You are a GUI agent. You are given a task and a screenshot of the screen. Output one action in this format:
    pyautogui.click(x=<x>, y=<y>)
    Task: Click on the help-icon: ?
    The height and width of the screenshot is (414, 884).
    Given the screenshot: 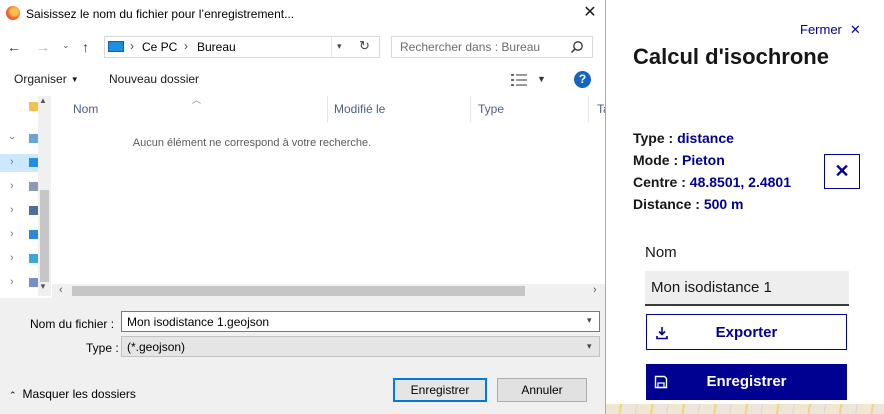 What is the action you would take?
    pyautogui.click(x=582, y=79)
    